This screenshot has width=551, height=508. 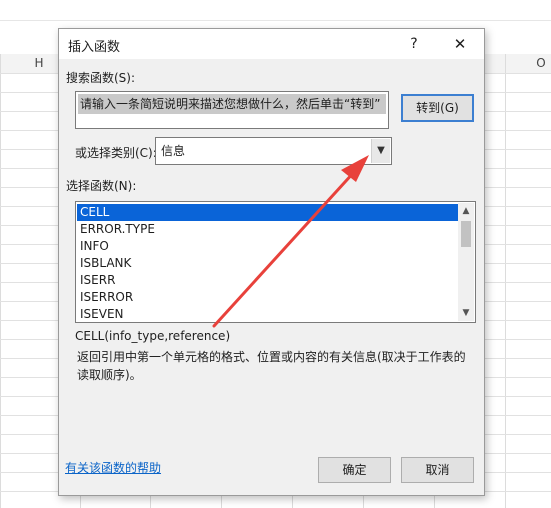 I want to click on dialog-titlebar: 插入函数 ? ✕, so click(x=271, y=44).